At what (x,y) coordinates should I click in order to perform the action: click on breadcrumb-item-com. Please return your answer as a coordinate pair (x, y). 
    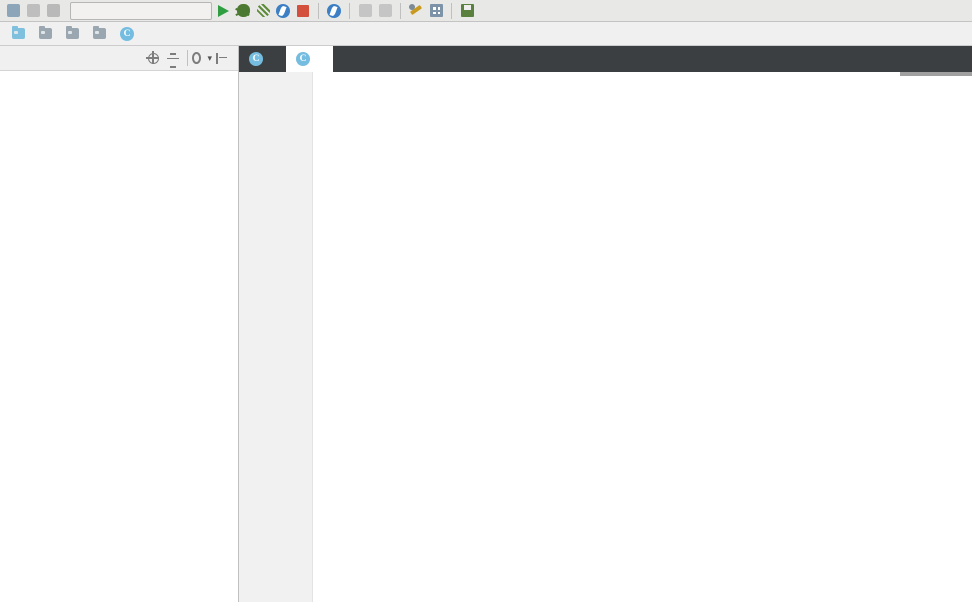
    Looking at the image, I should click on (49, 32).